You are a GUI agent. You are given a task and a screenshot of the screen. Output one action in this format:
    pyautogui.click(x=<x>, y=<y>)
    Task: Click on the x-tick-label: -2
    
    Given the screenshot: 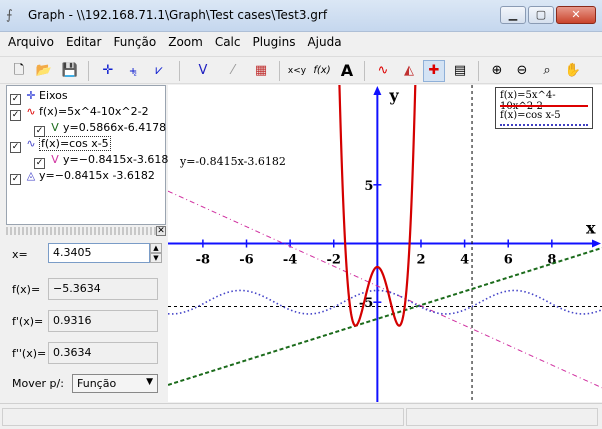 What is the action you would take?
    pyautogui.click(x=334, y=260)
    